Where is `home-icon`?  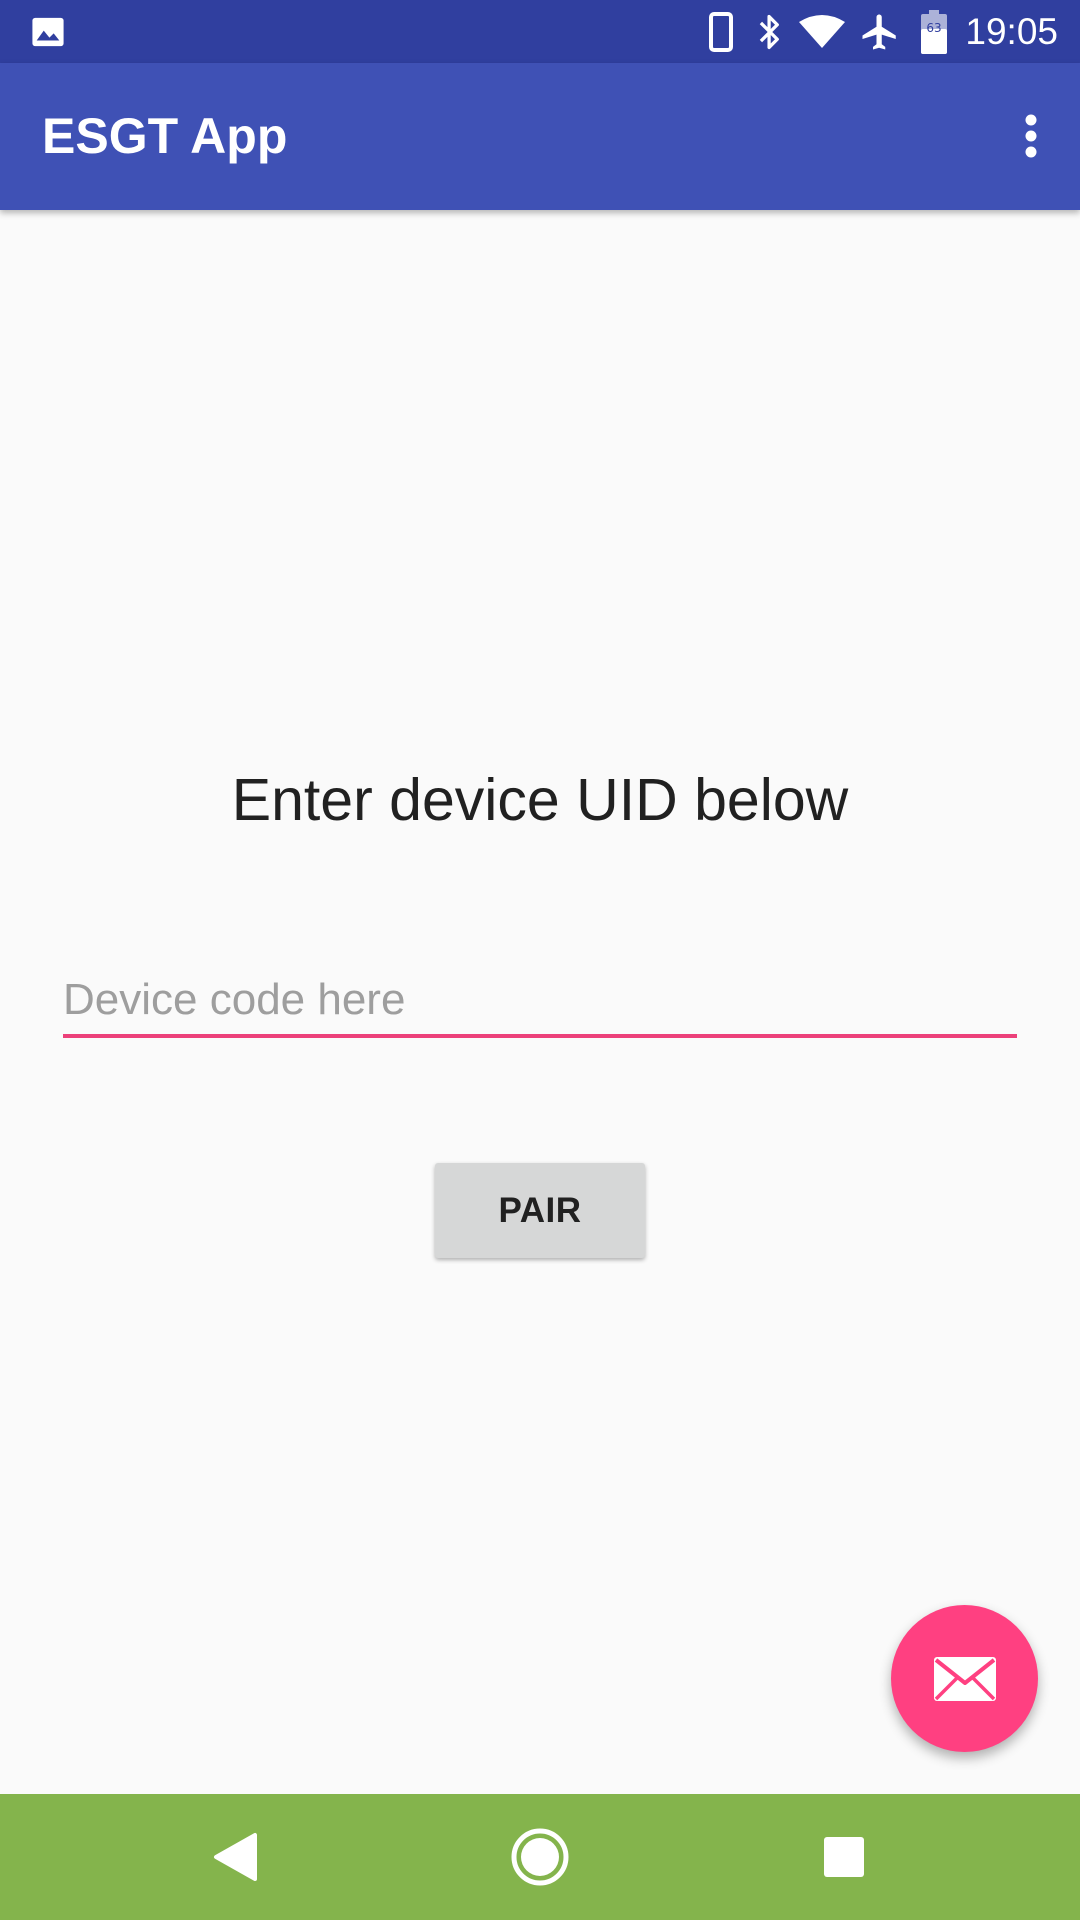
home-icon is located at coordinates (540, 1857).